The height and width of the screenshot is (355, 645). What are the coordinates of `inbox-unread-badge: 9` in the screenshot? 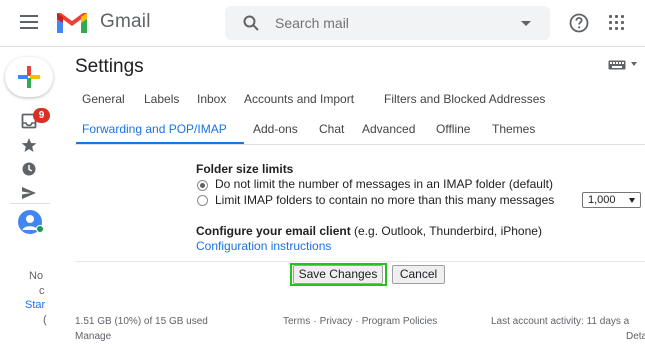 It's located at (41, 115).